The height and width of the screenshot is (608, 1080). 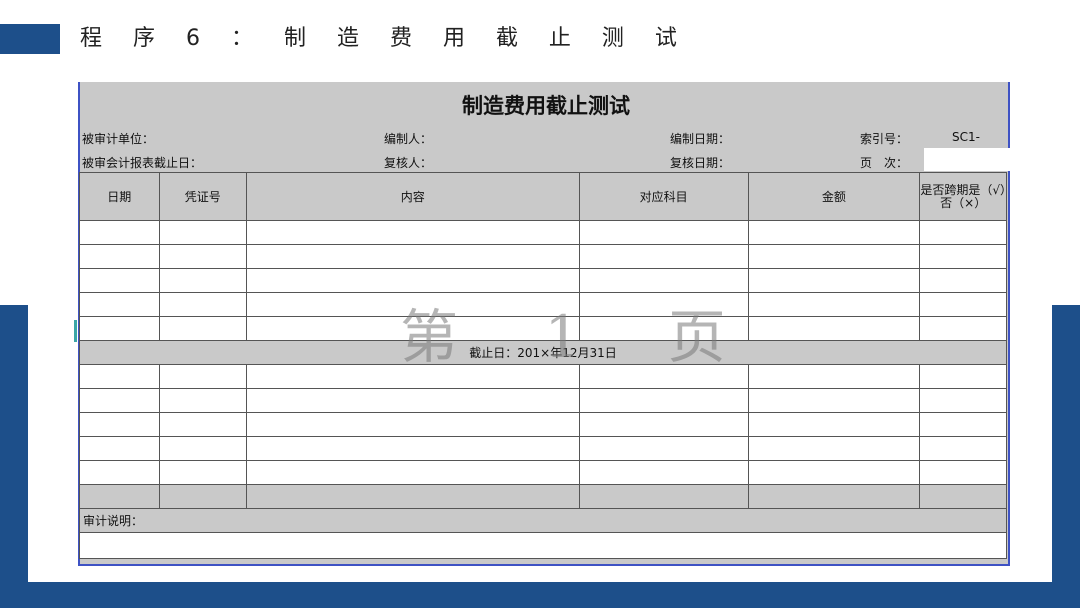 I want to click on preparer-label: 编制人：, so click(x=408, y=139).